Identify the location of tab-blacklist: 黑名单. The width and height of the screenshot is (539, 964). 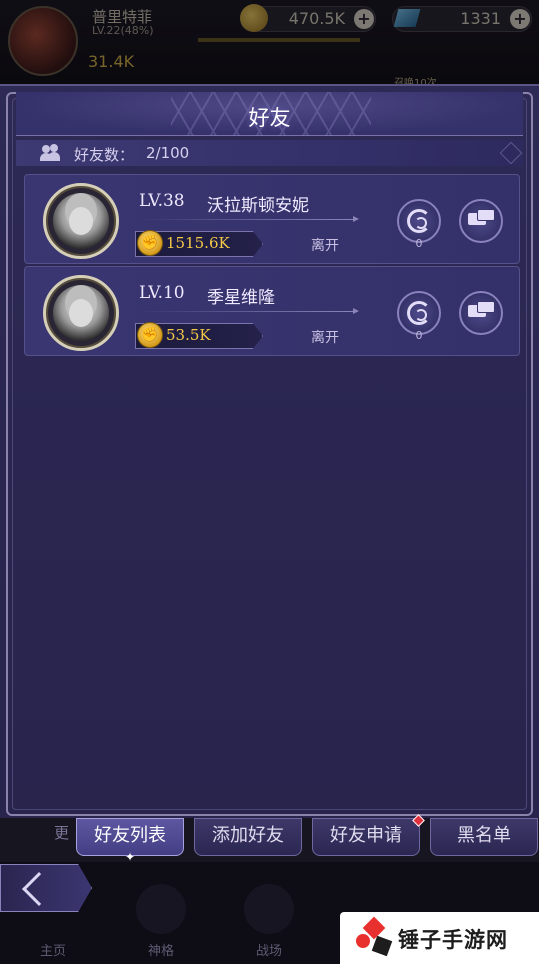
(484, 837).